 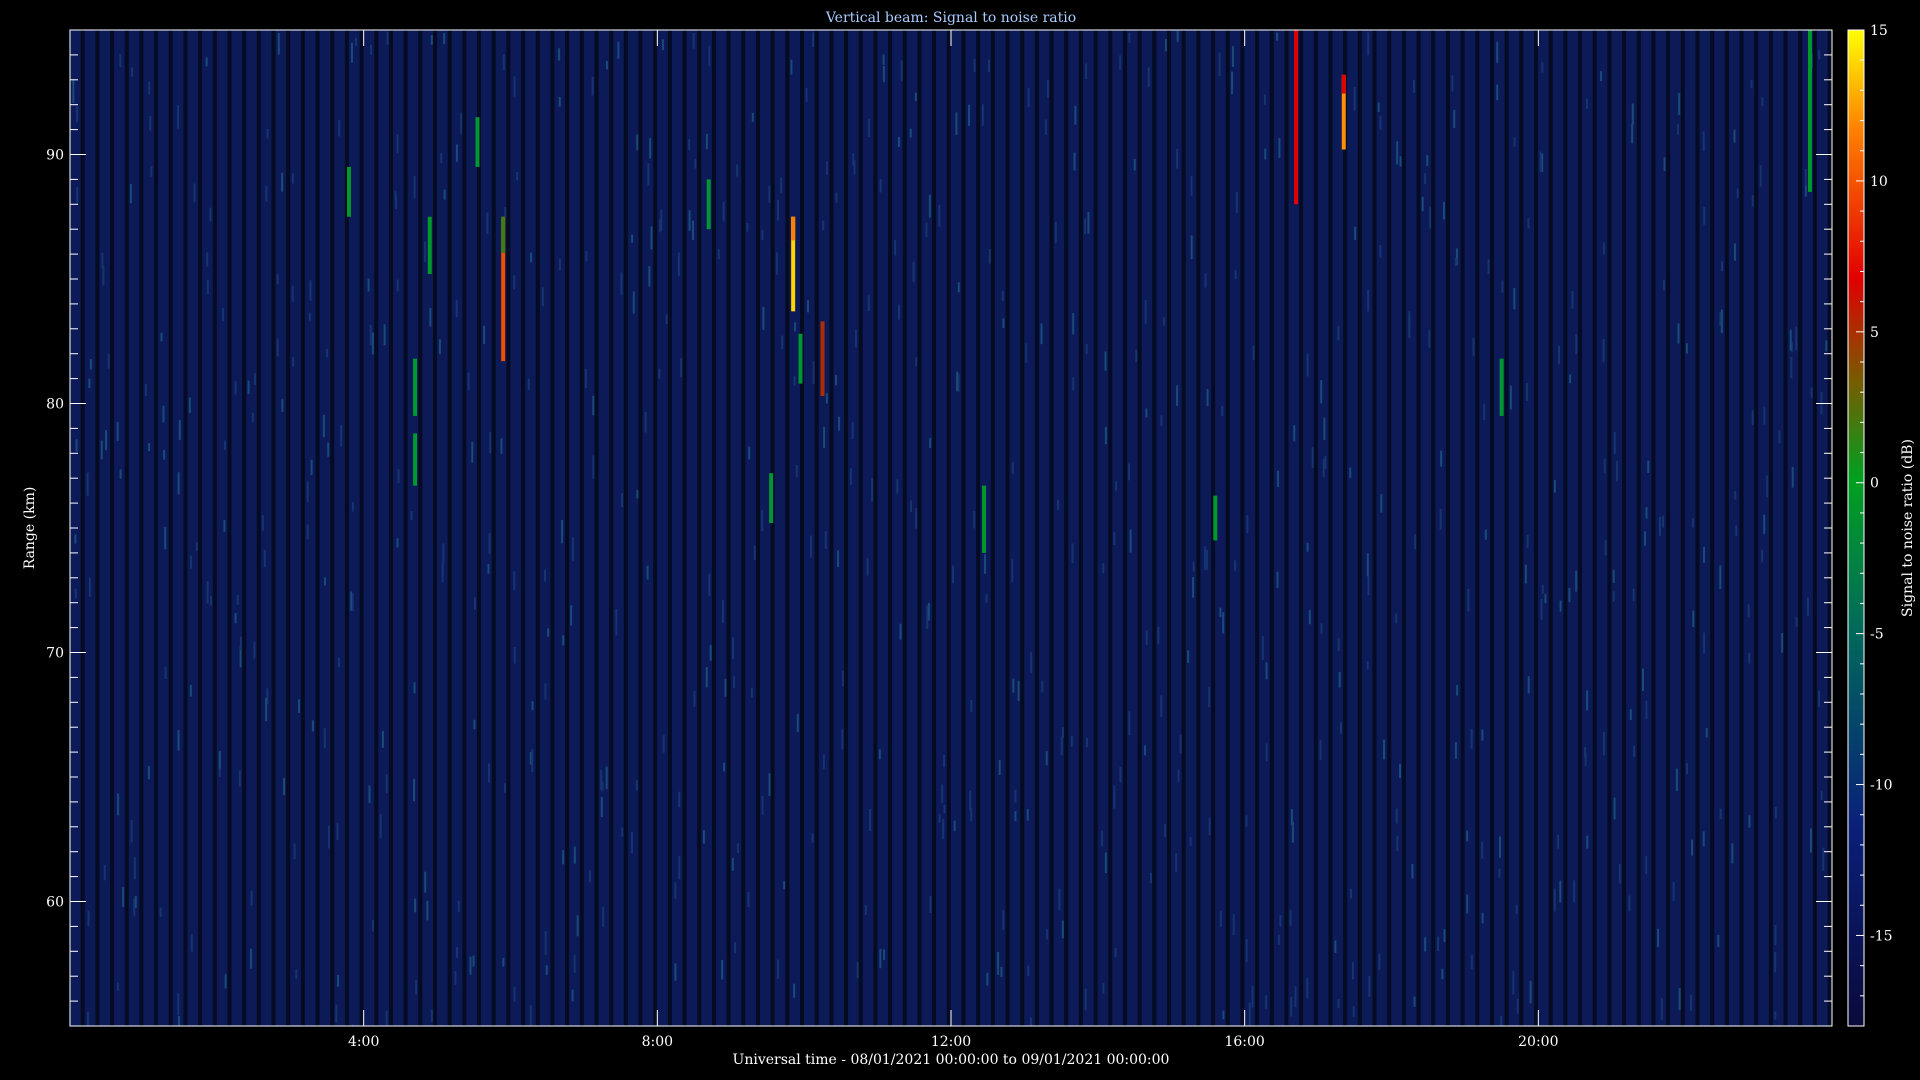 I want to click on y-tick-label: 90, so click(x=55, y=156).